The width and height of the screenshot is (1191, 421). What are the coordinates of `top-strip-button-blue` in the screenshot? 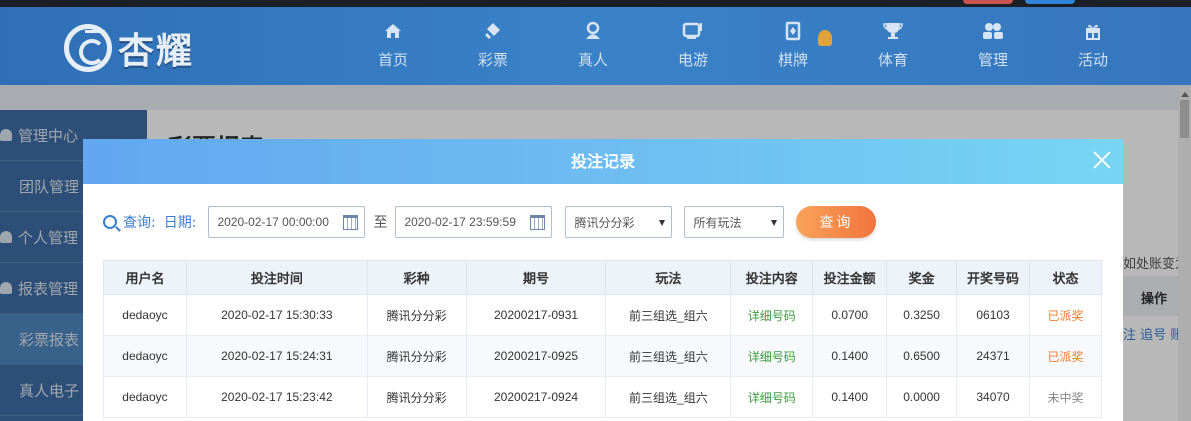 It's located at (1050, 2).